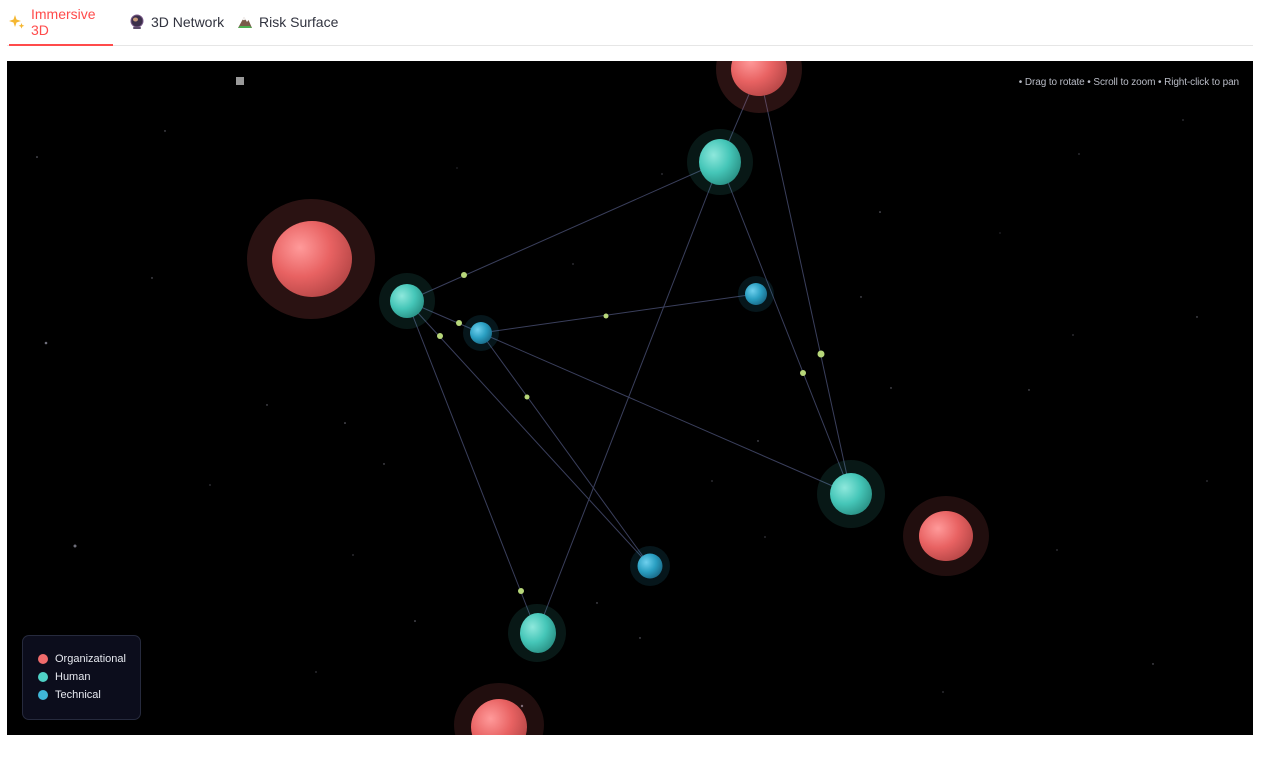 The image size is (1270, 760). What do you see at coordinates (245, 22) in the screenshot?
I see `mountain-icon` at bounding box center [245, 22].